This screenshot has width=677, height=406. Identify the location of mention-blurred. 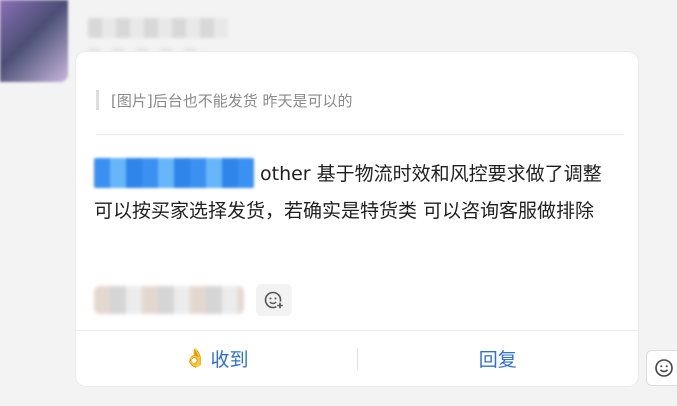
(174, 172).